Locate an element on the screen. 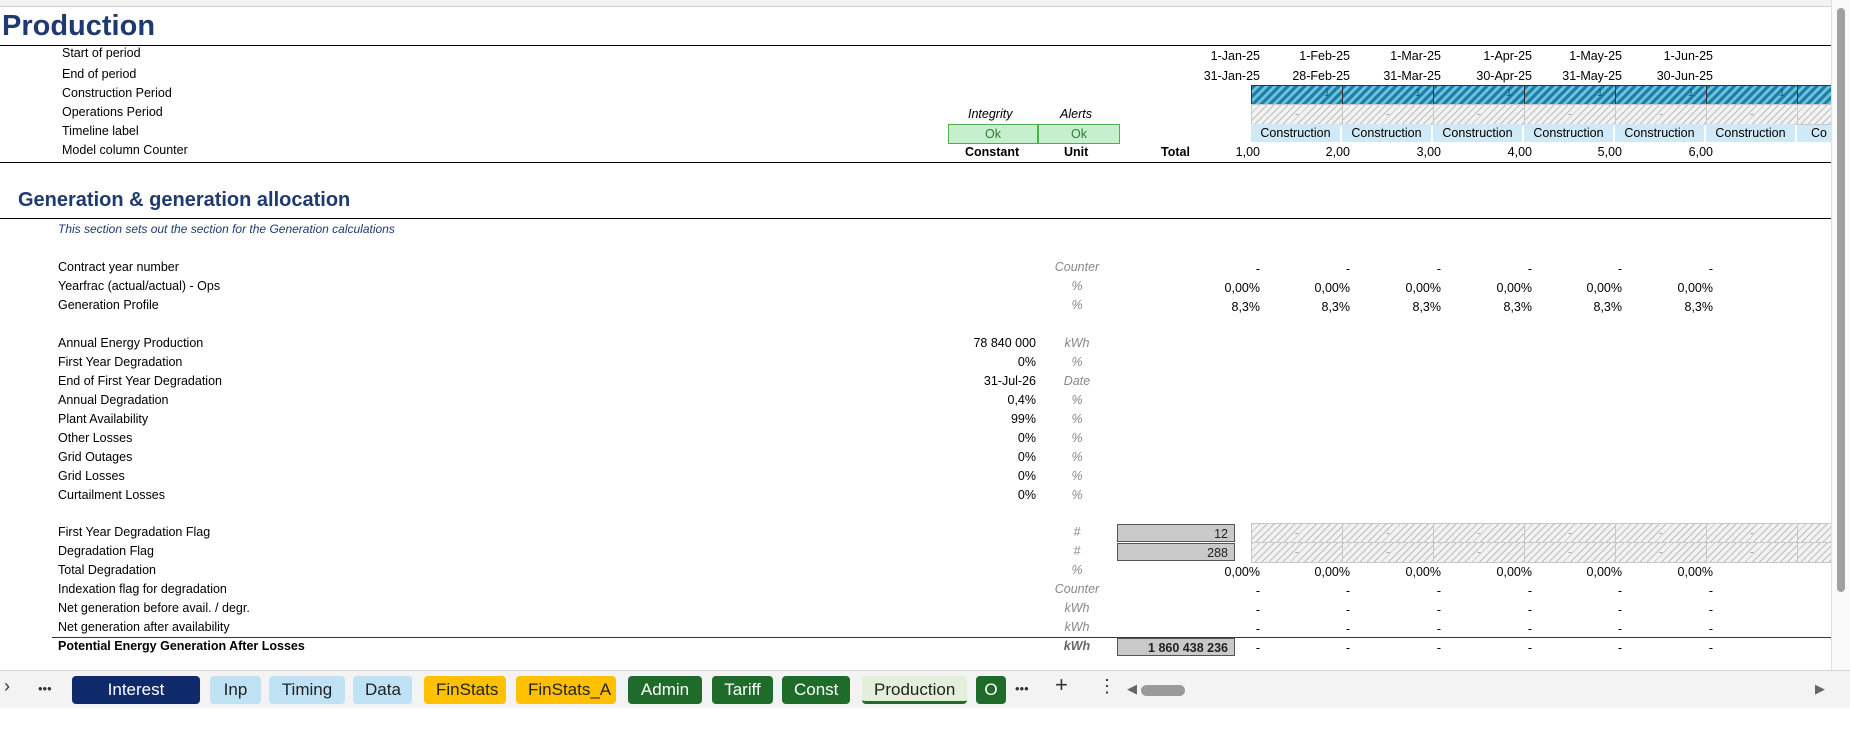  constant-input-cell: 0,4% is located at coordinates (968, 400).